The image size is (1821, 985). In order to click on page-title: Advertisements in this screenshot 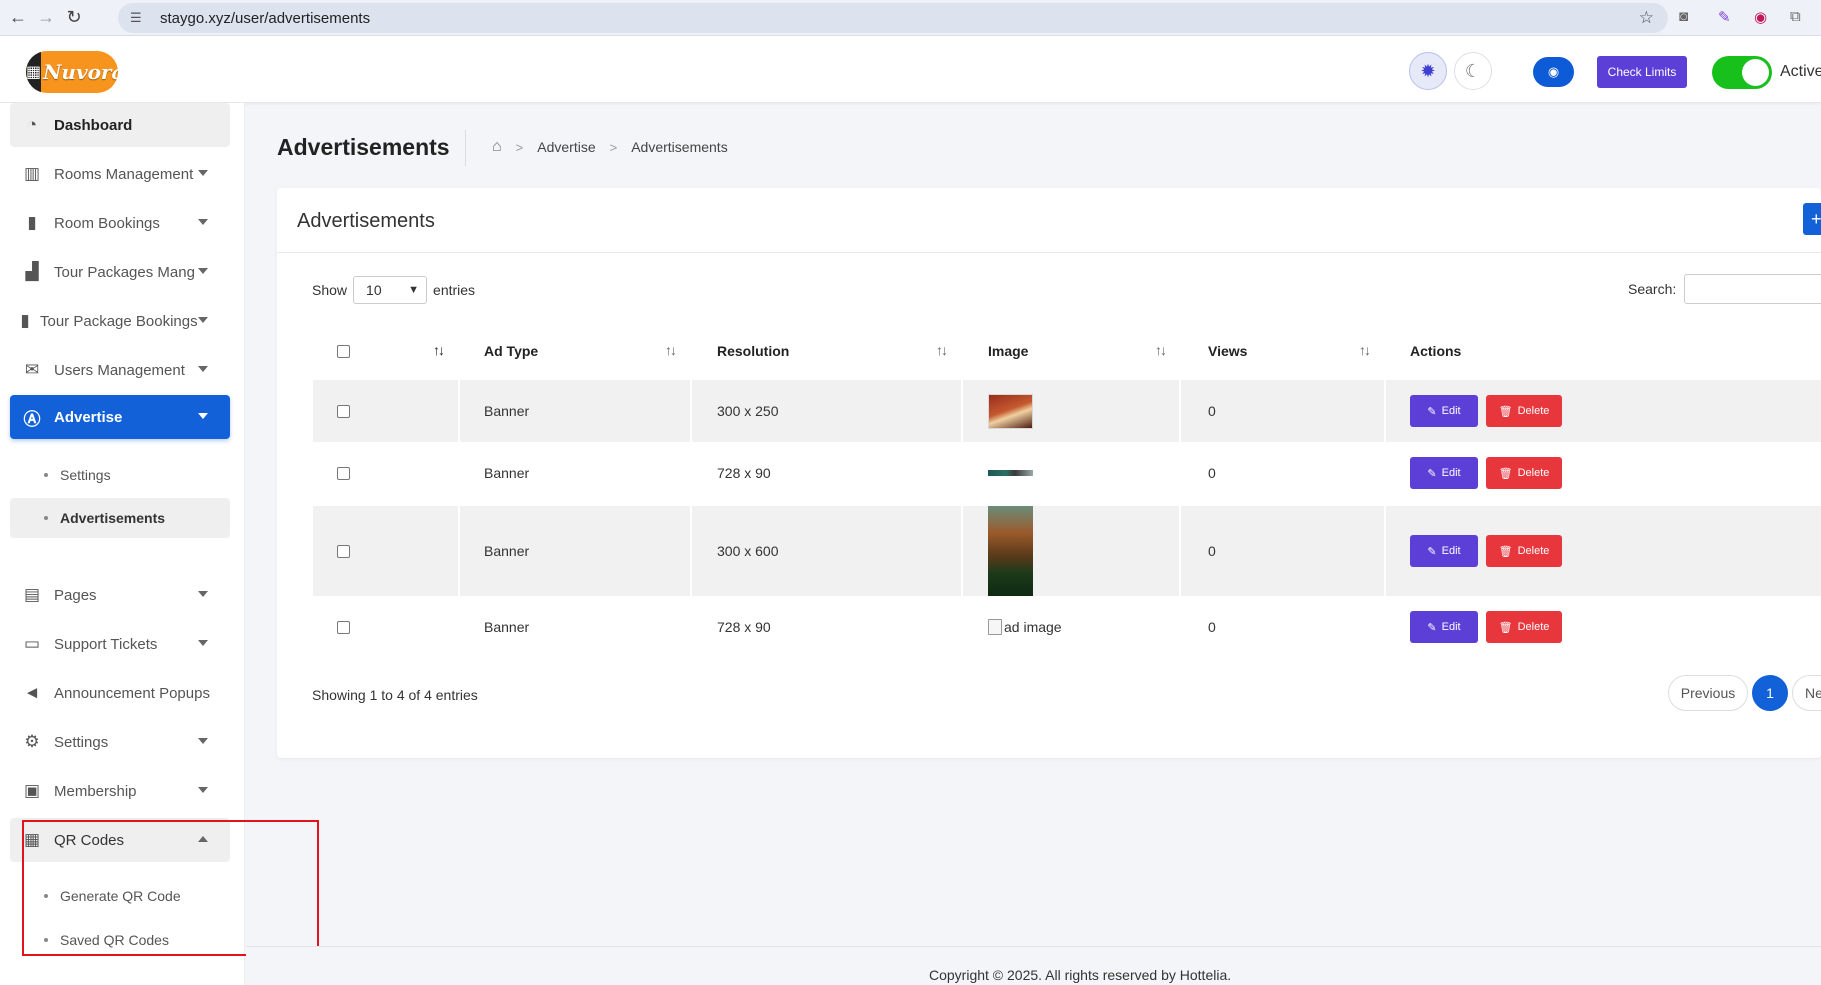, I will do `click(363, 147)`.